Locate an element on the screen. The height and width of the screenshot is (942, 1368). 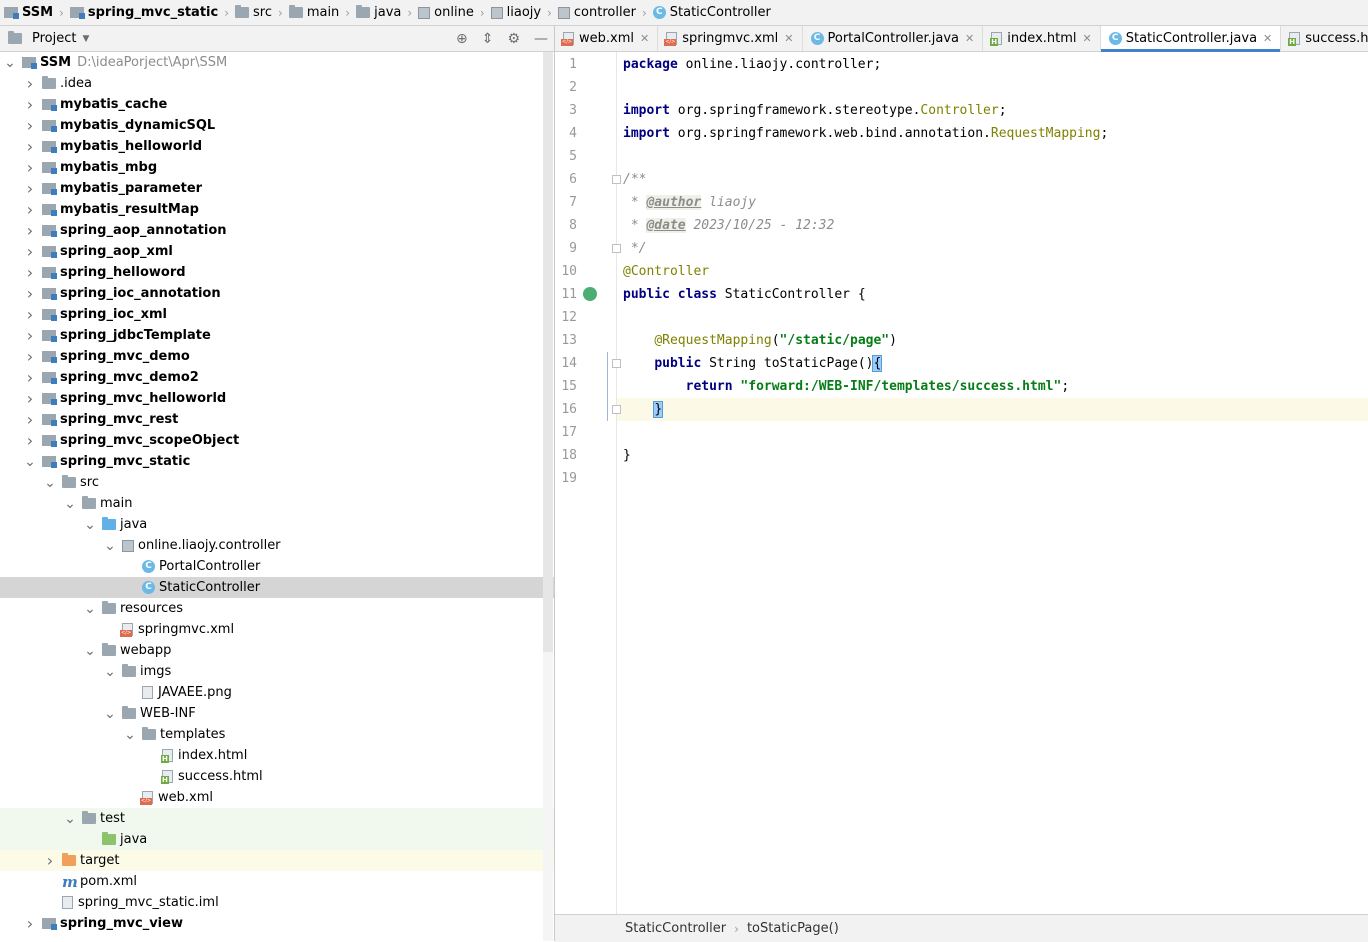
status-class-name: StaticController is located at coordinates (675, 928).